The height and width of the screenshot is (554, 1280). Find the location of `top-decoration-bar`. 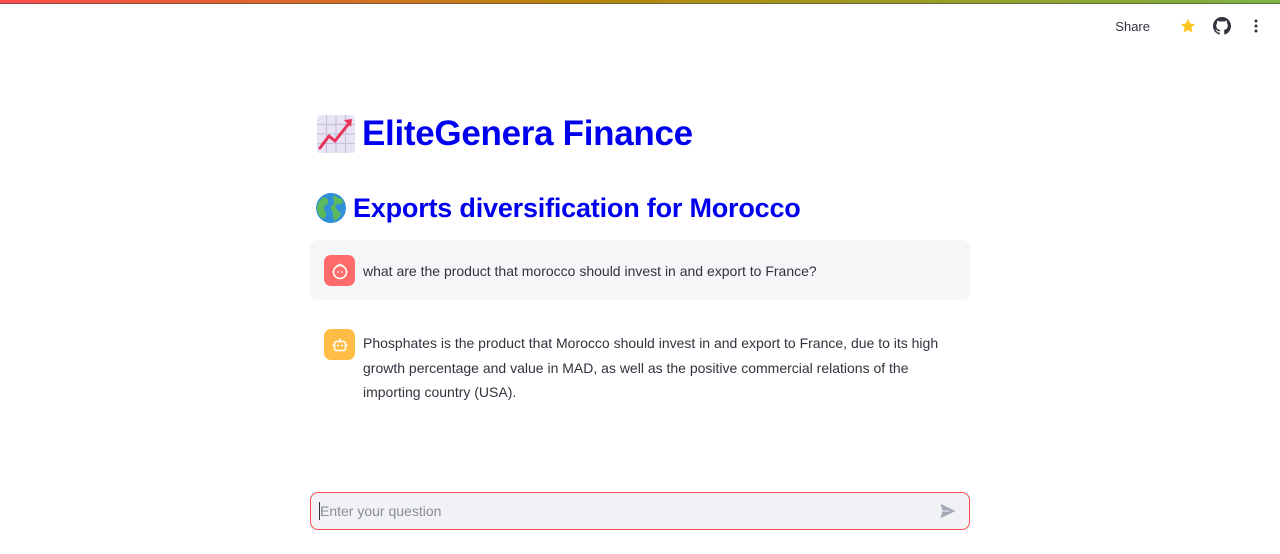

top-decoration-bar is located at coordinates (640, 2).